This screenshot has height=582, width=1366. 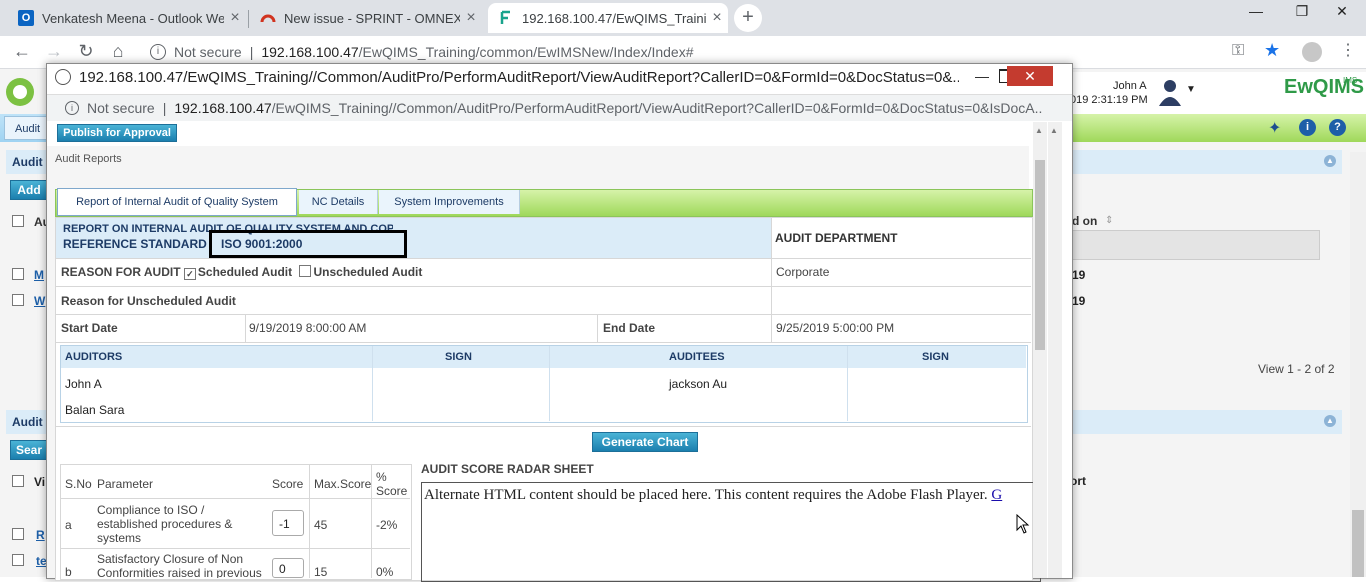 I want to click on audit-department-label: AUDIT DEPARTMENT, so click(x=836, y=238).